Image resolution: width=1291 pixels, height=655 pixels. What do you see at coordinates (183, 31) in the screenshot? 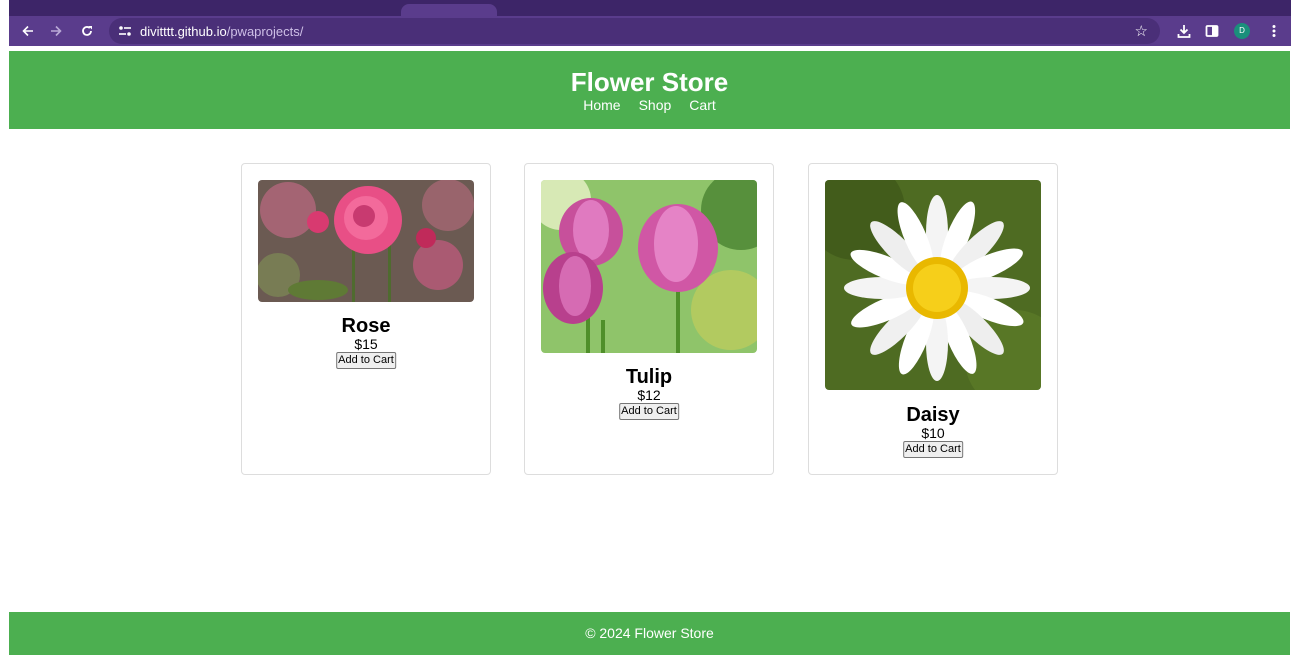
I see `url-host: divitttt.github.io` at bounding box center [183, 31].